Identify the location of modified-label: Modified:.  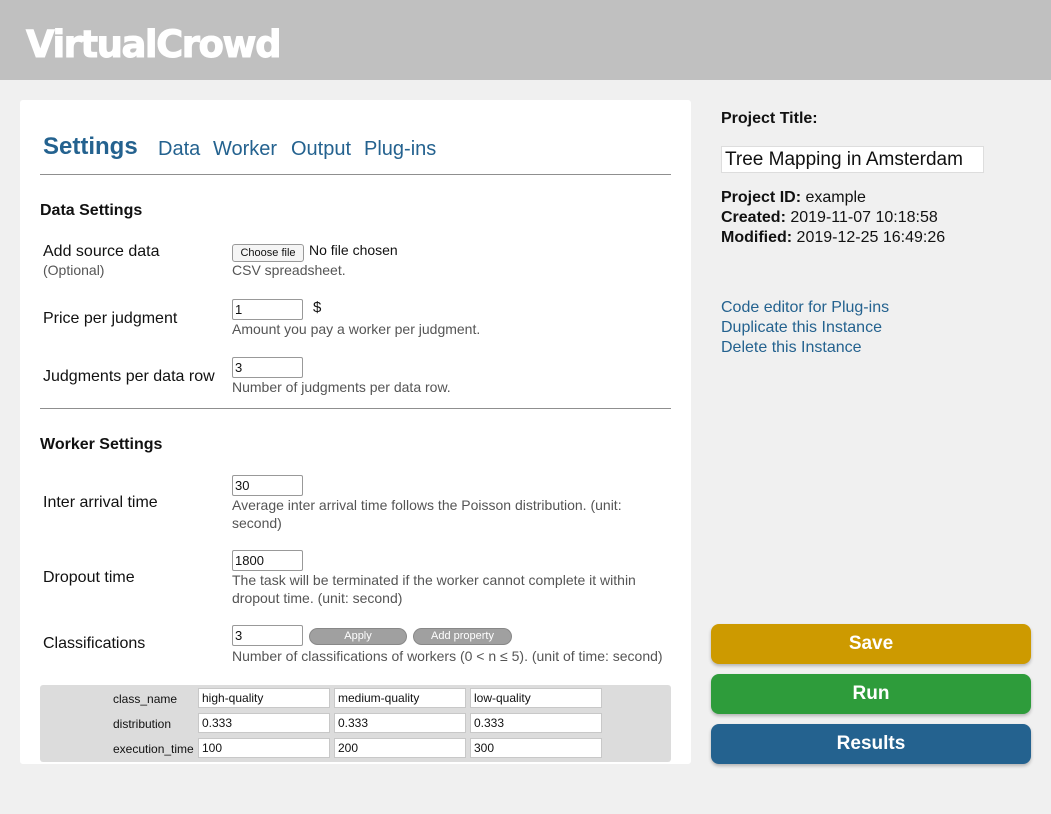
(757, 237).